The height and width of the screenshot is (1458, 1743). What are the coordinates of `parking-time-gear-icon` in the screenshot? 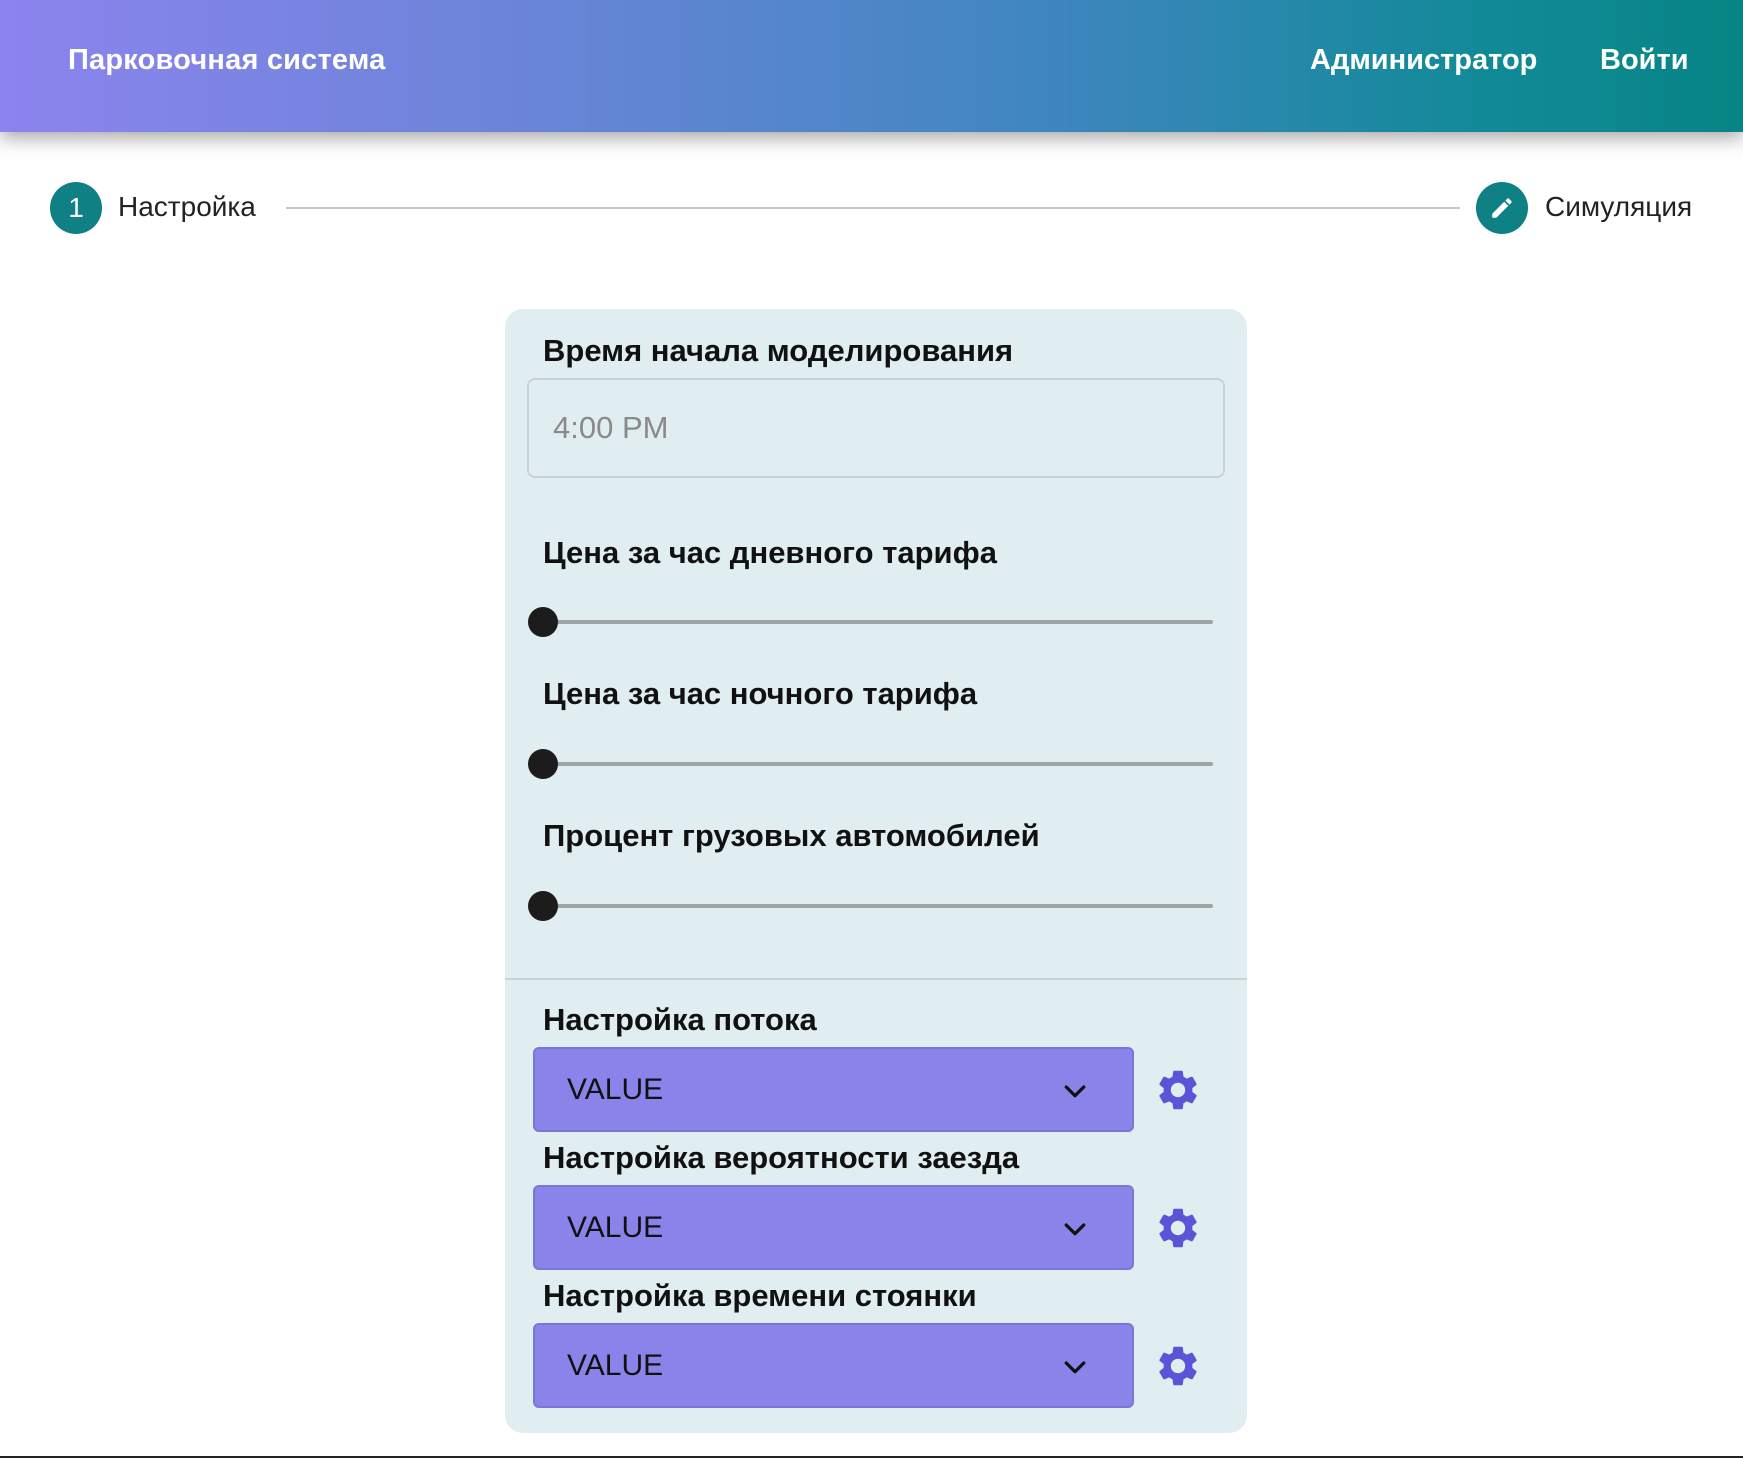 It's located at (1178, 1366).